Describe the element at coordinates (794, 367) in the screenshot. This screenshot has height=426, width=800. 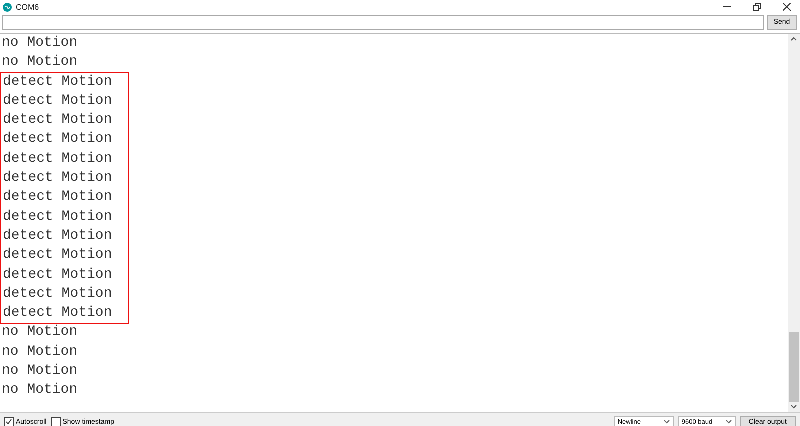
I see `scrollbar-thumb` at that location.